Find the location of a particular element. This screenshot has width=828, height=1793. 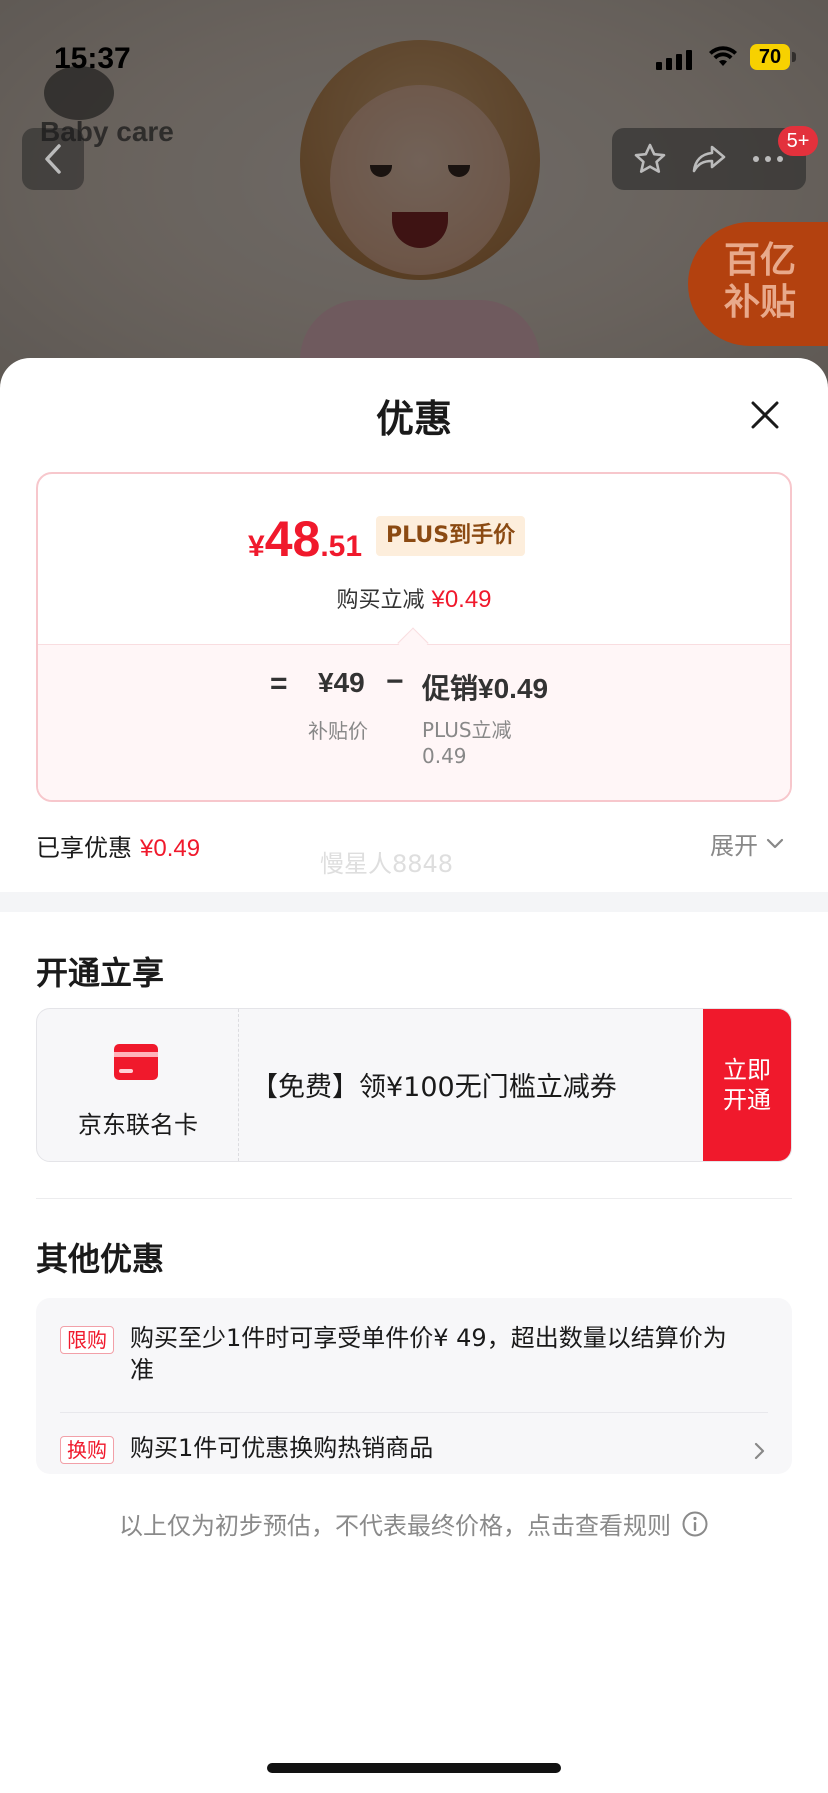

top-actions-bar is located at coordinates (709, 159).